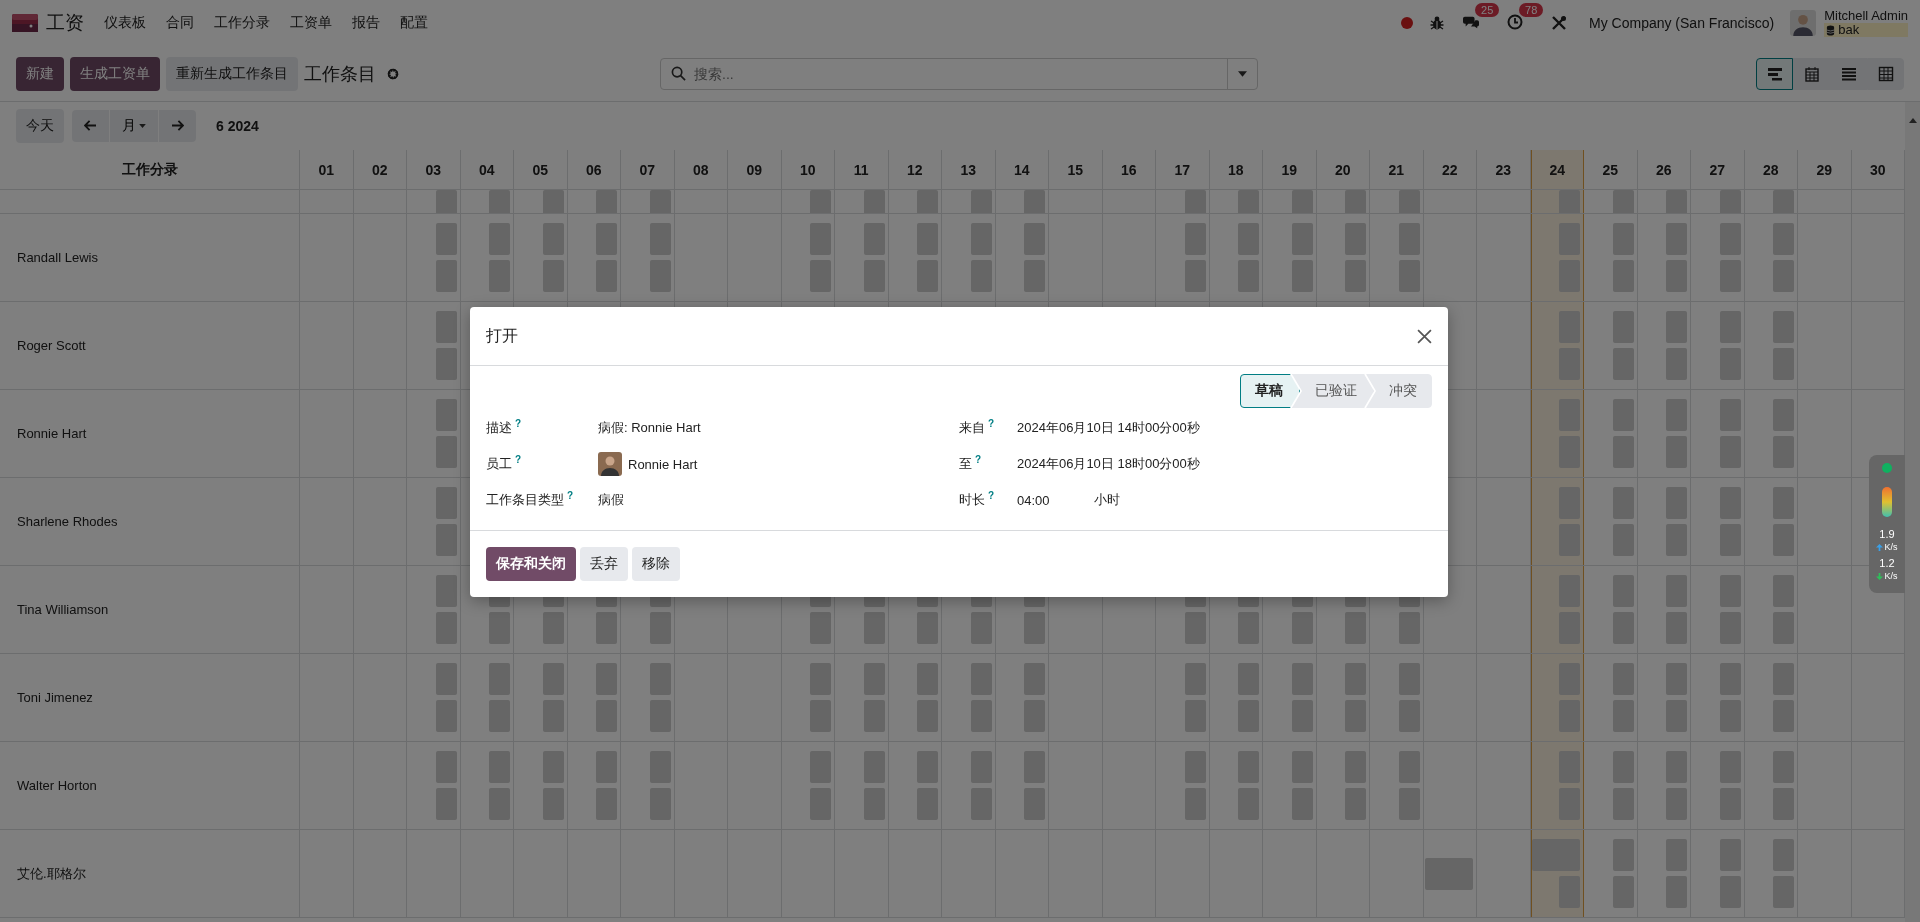 The width and height of the screenshot is (1920, 922). What do you see at coordinates (1437, 23) in the screenshot?
I see `bug-icon` at bounding box center [1437, 23].